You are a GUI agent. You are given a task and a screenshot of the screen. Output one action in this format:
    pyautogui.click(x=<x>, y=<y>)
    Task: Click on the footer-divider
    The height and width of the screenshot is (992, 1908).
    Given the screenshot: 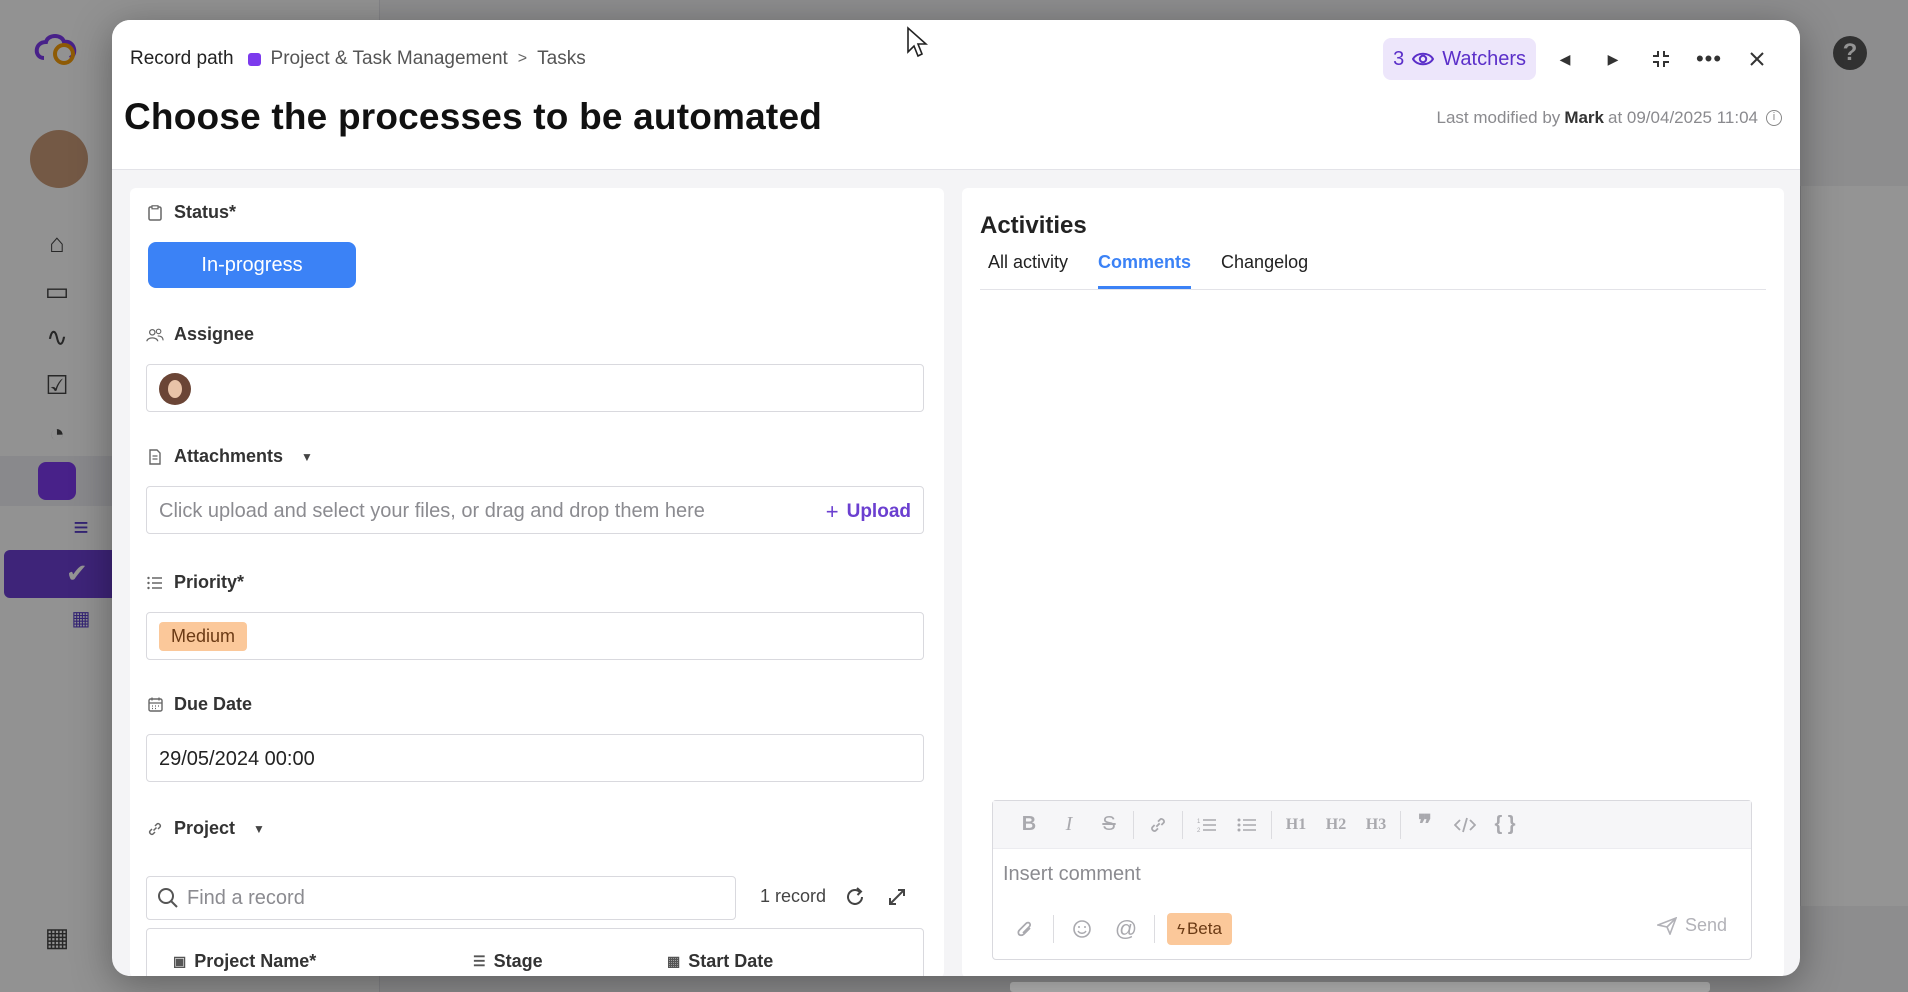 What is the action you would take?
    pyautogui.click(x=1053, y=929)
    